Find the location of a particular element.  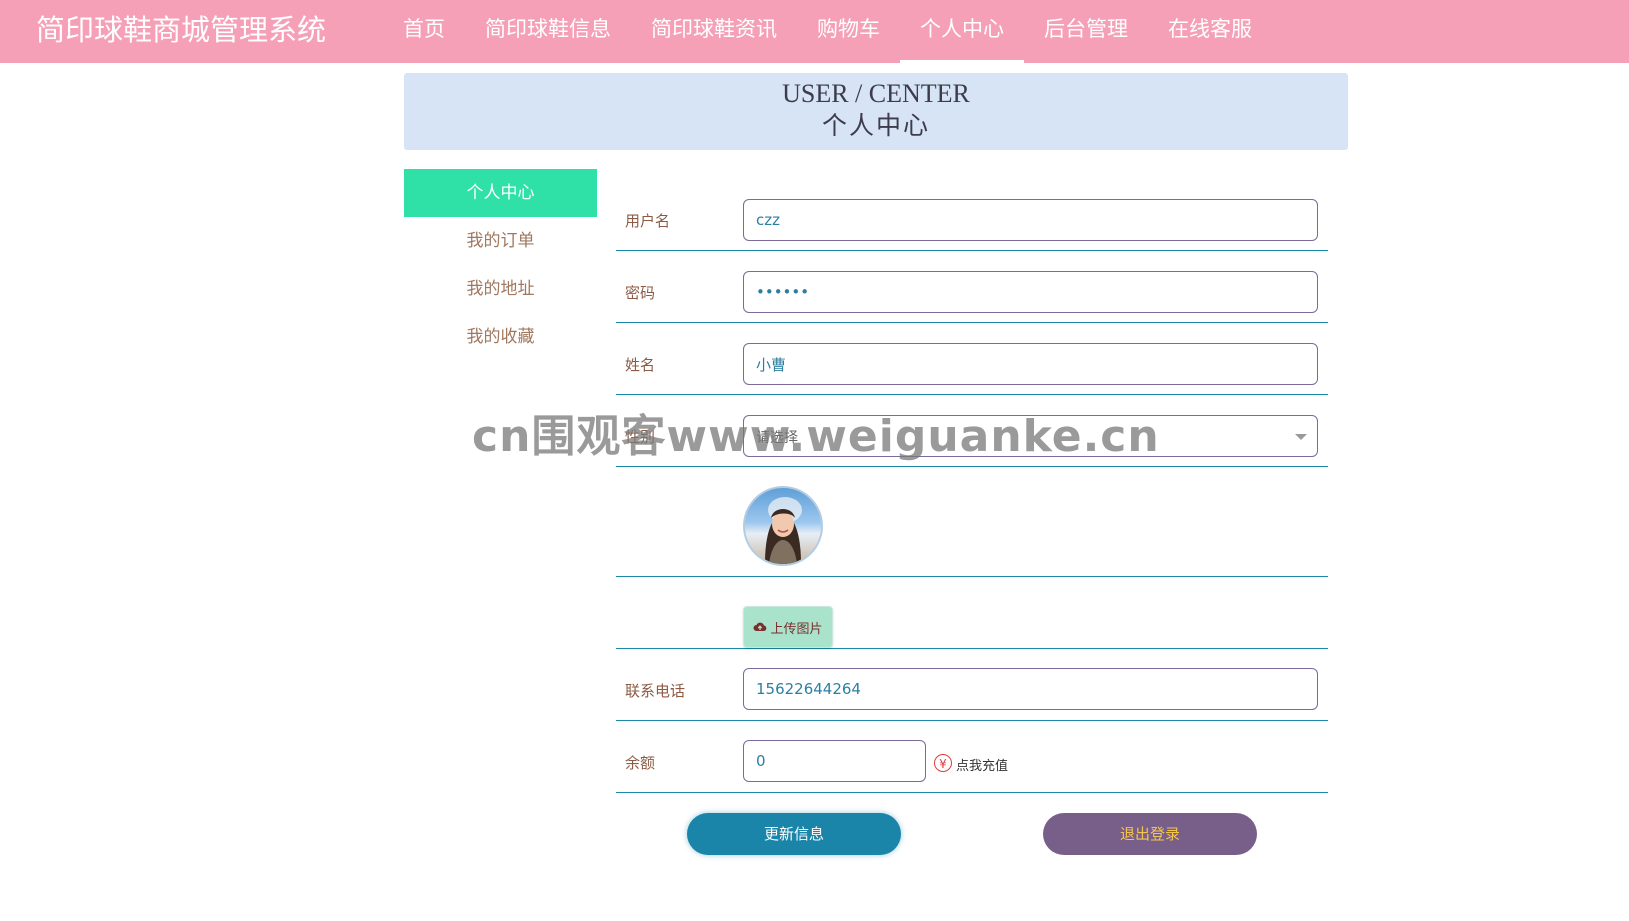

page-banner: USER / CENTER 个人中心 is located at coordinates (876, 111).